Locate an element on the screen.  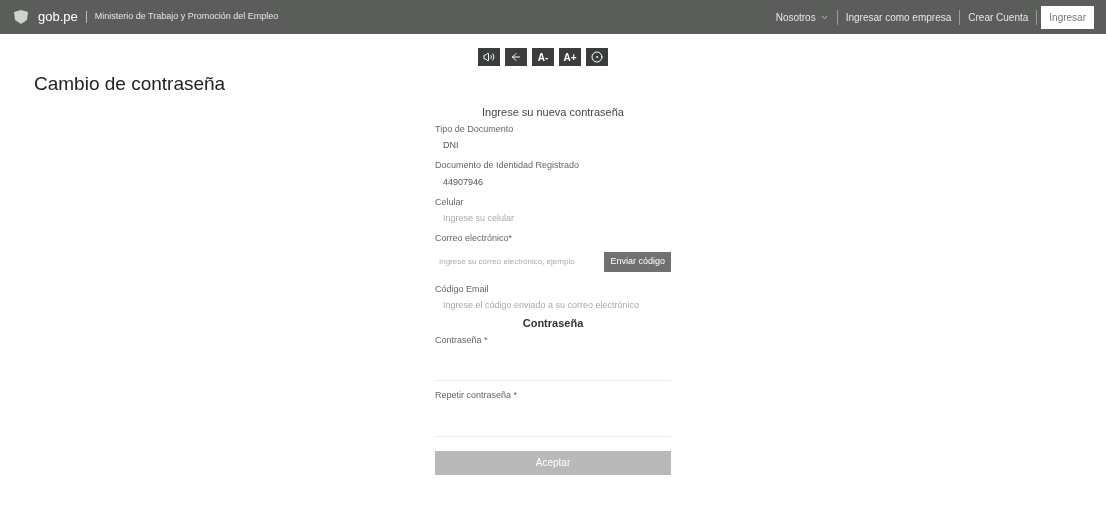
field-label: Código Email is located at coordinates (462, 289).